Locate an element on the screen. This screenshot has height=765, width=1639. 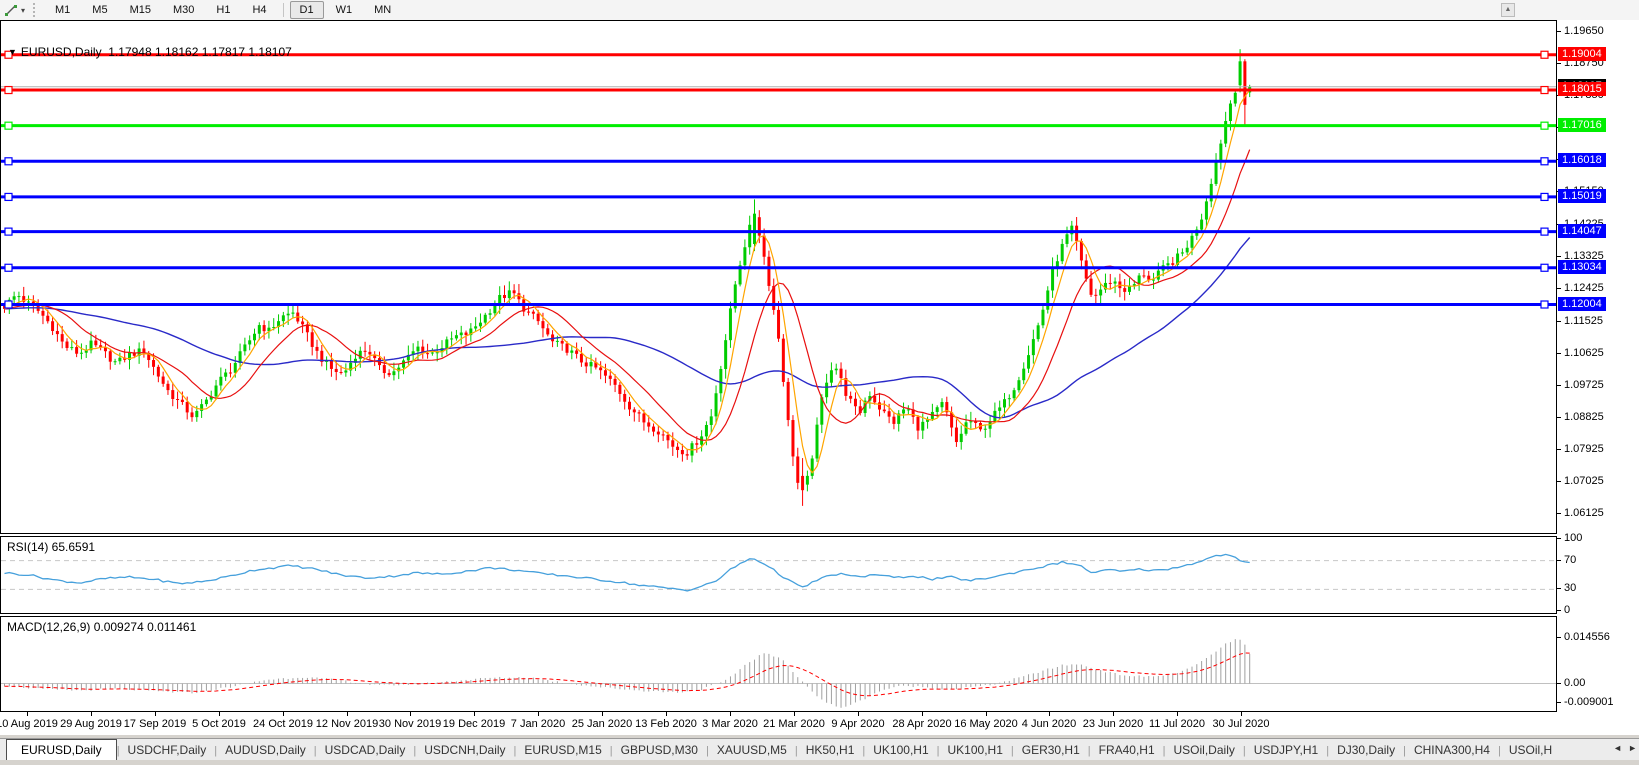
chart-tab-usdcad-daily: USDCAD,Daily is located at coordinates (365, 750).